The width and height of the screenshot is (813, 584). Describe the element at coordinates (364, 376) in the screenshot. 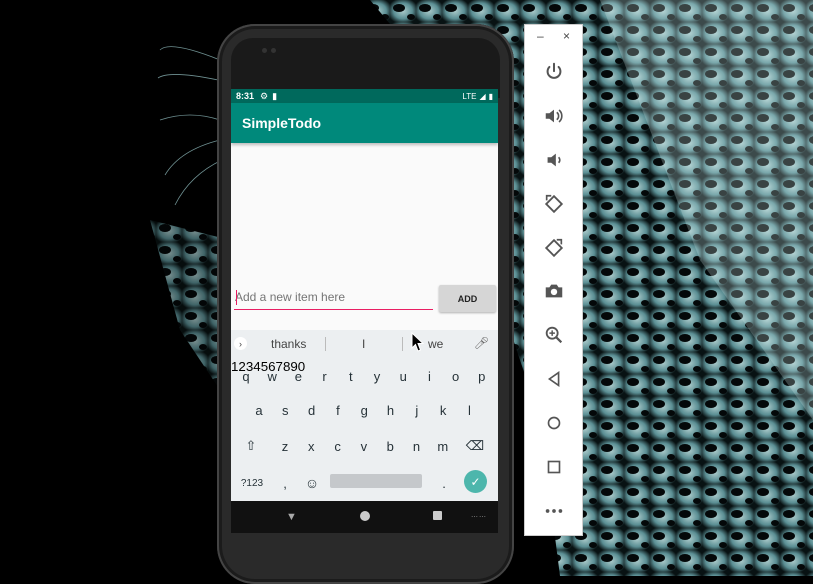

I see `key-row-1: q1w2e3r4t5y6u7i8o9p0` at that location.